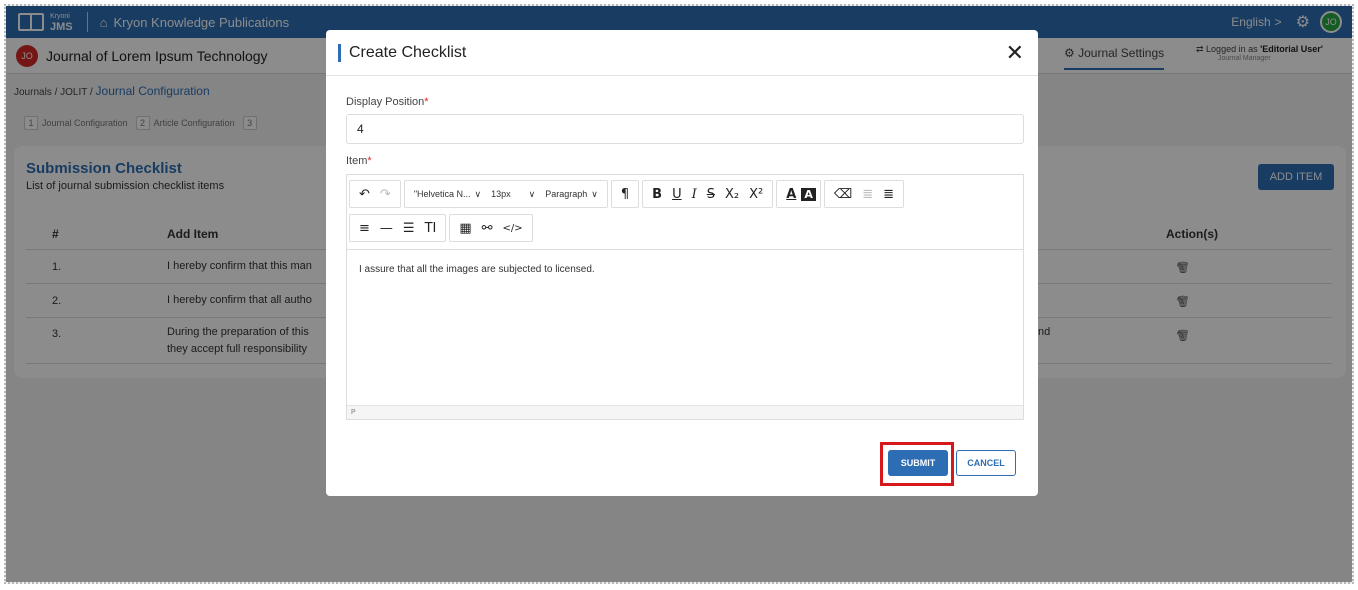 This screenshot has width=1358, height=590. What do you see at coordinates (571, 194) in the screenshot?
I see `block-format-select: Paragraph ∨` at bounding box center [571, 194].